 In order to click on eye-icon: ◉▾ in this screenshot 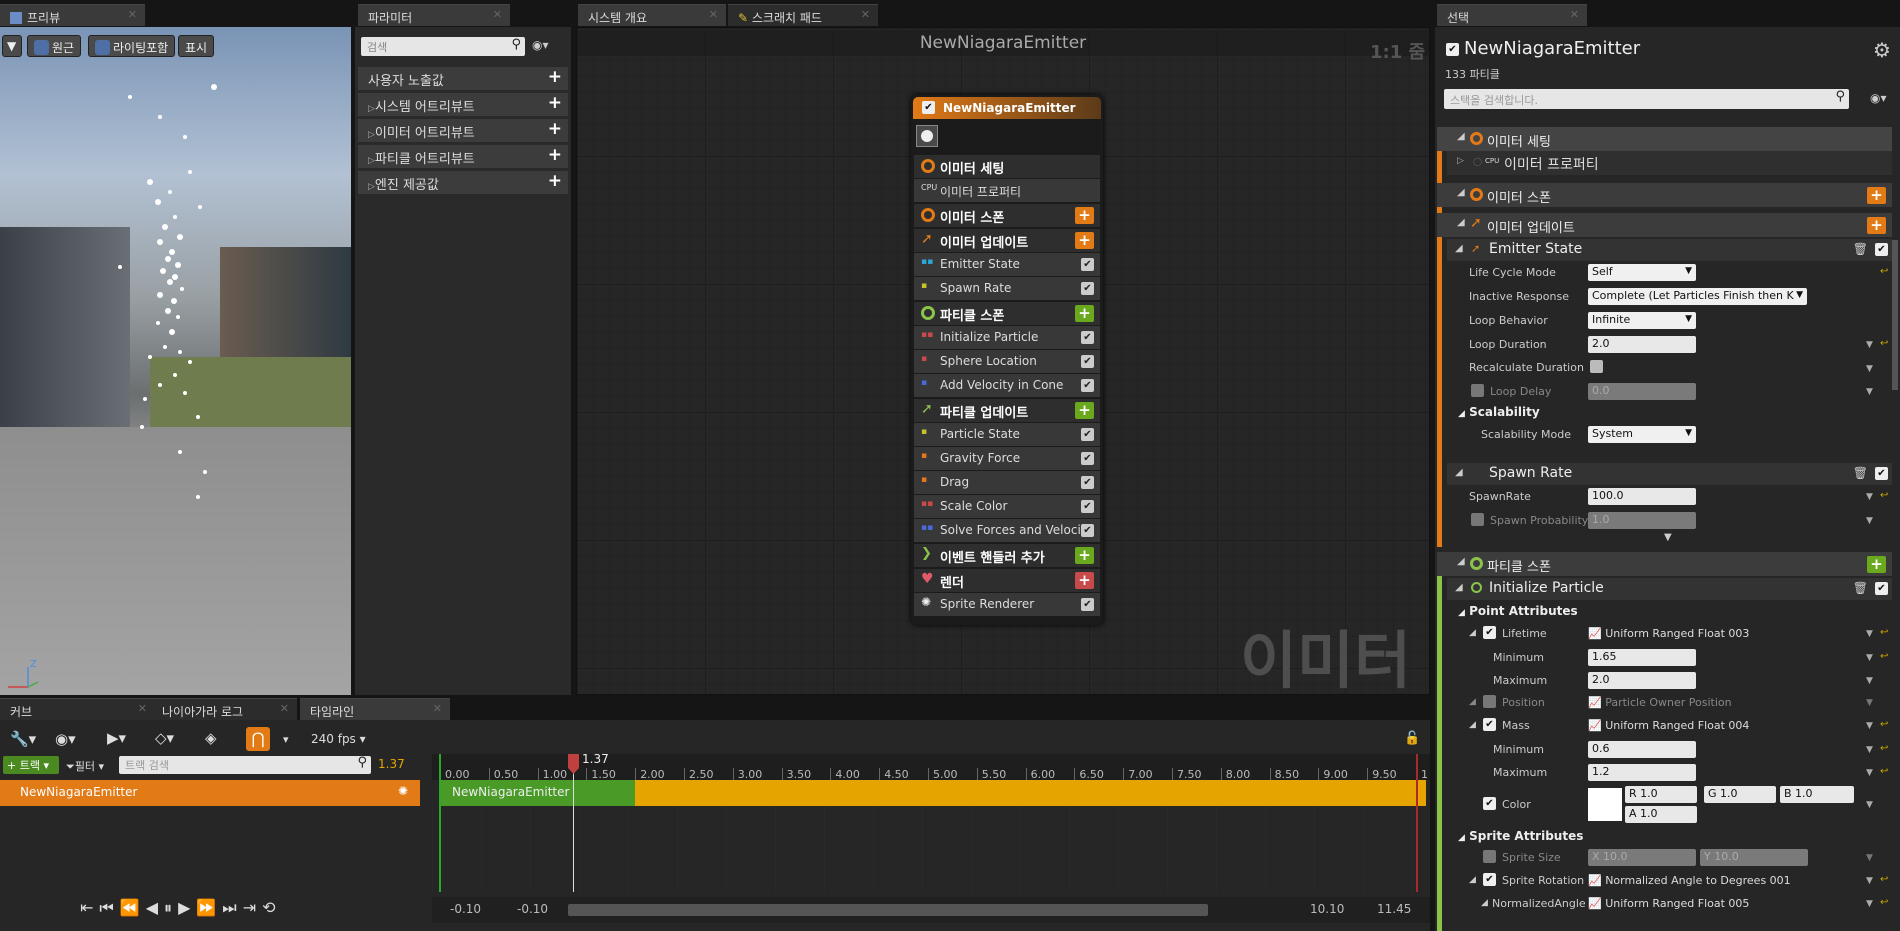, I will do `click(65, 739)`.